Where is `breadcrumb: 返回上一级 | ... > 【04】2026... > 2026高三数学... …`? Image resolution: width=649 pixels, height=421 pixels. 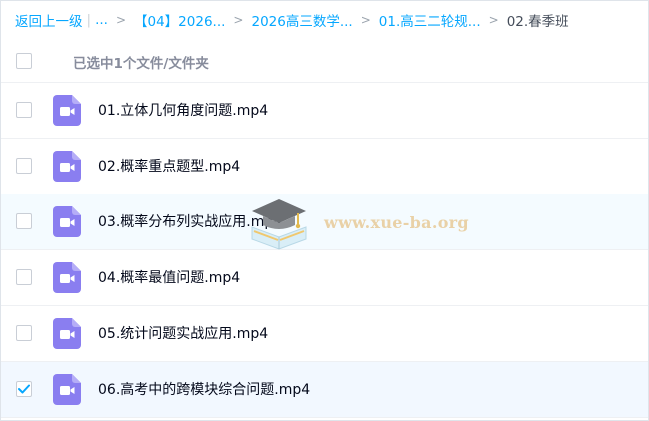
breadcrumb: 返回上一级 | ... > 【04】2026... > 2026高三数学... … is located at coordinates (292, 20).